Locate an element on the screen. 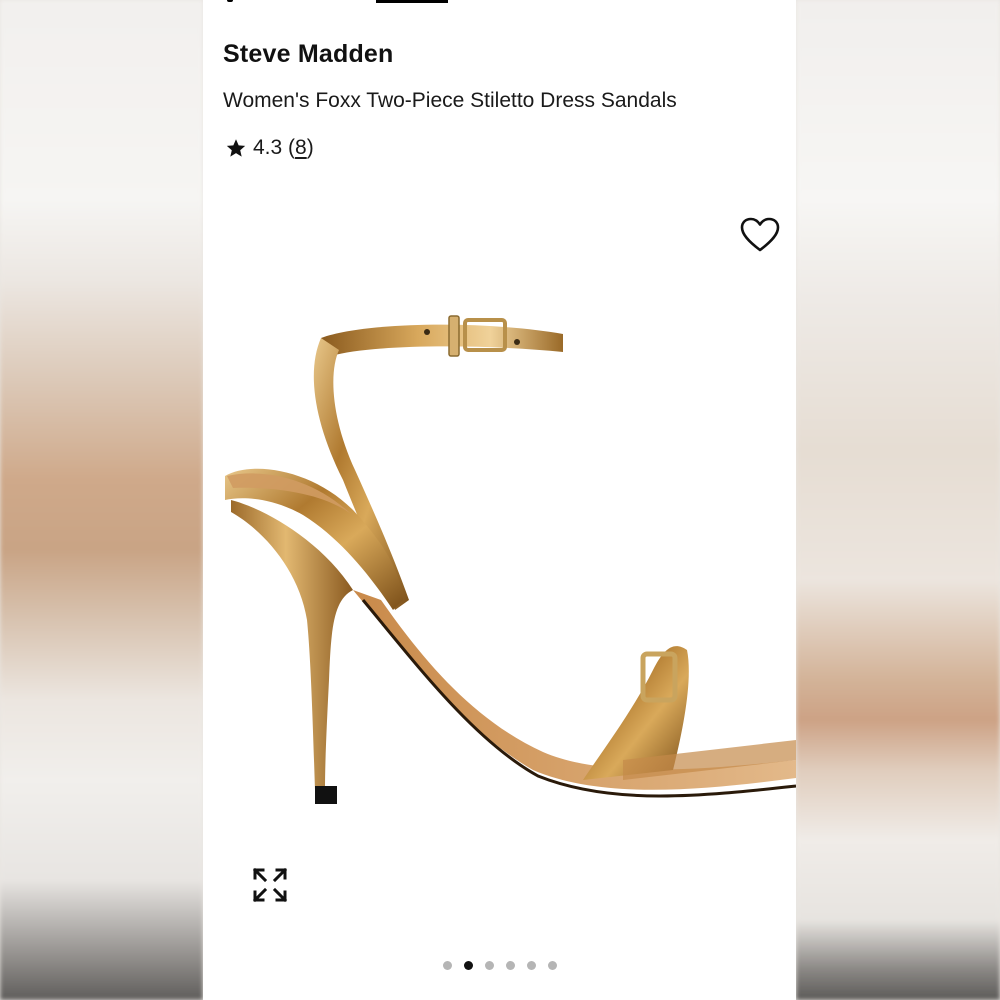 This screenshot has height=1000, width=1000. expand-icon is located at coordinates (270, 885).